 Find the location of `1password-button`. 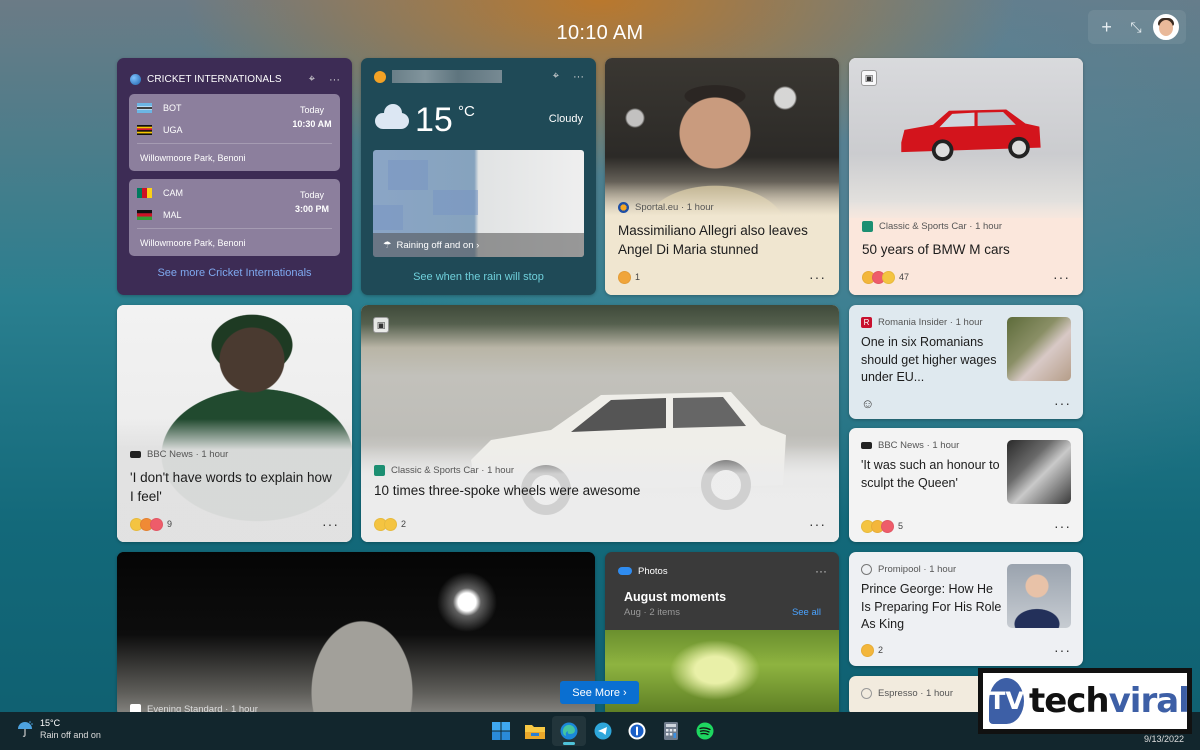

1password-button is located at coordinates (637, 731).